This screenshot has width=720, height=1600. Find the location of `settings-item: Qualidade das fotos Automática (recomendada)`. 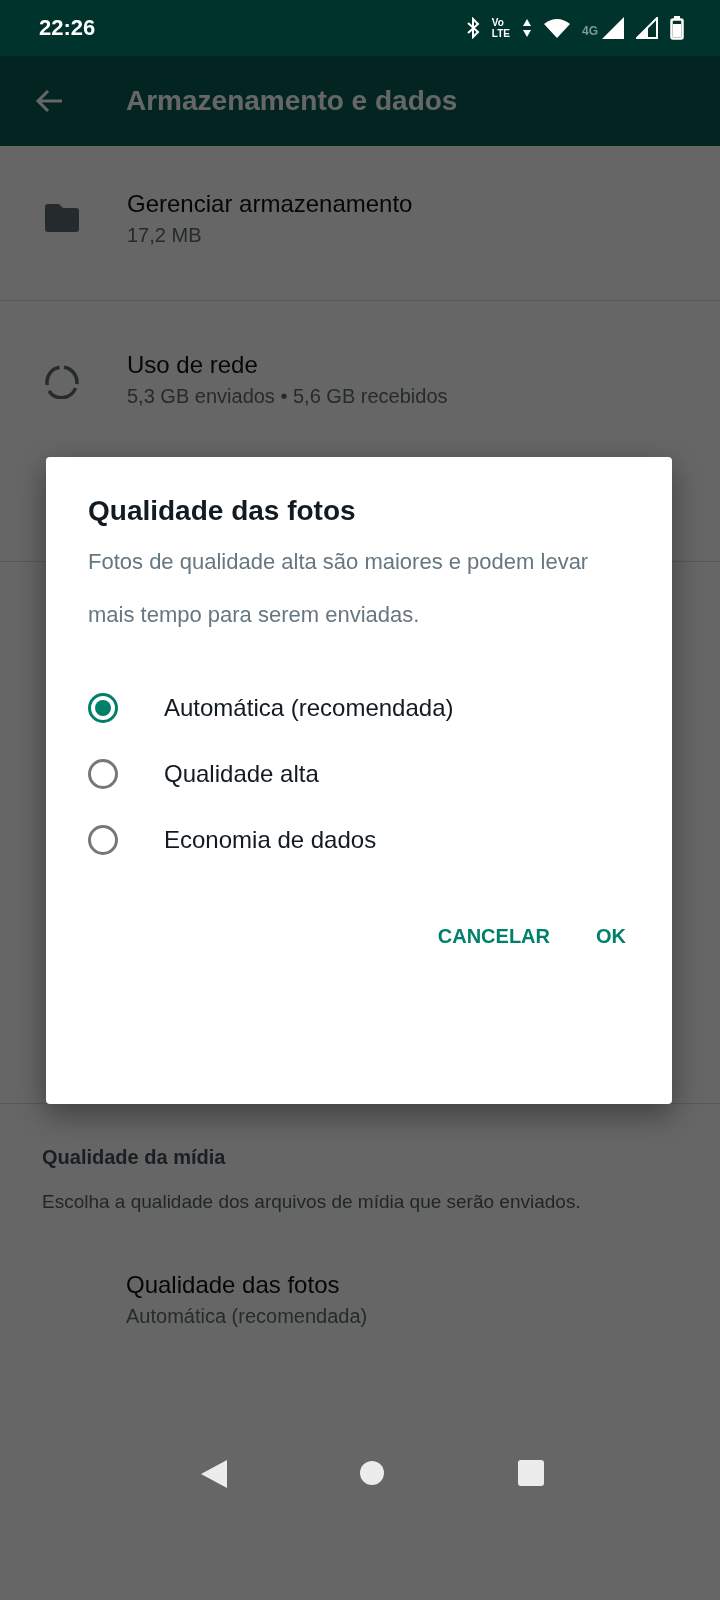

settings-item: Qualidade das fotos Automática (recomendada) is located at coordinates (361, 1299).